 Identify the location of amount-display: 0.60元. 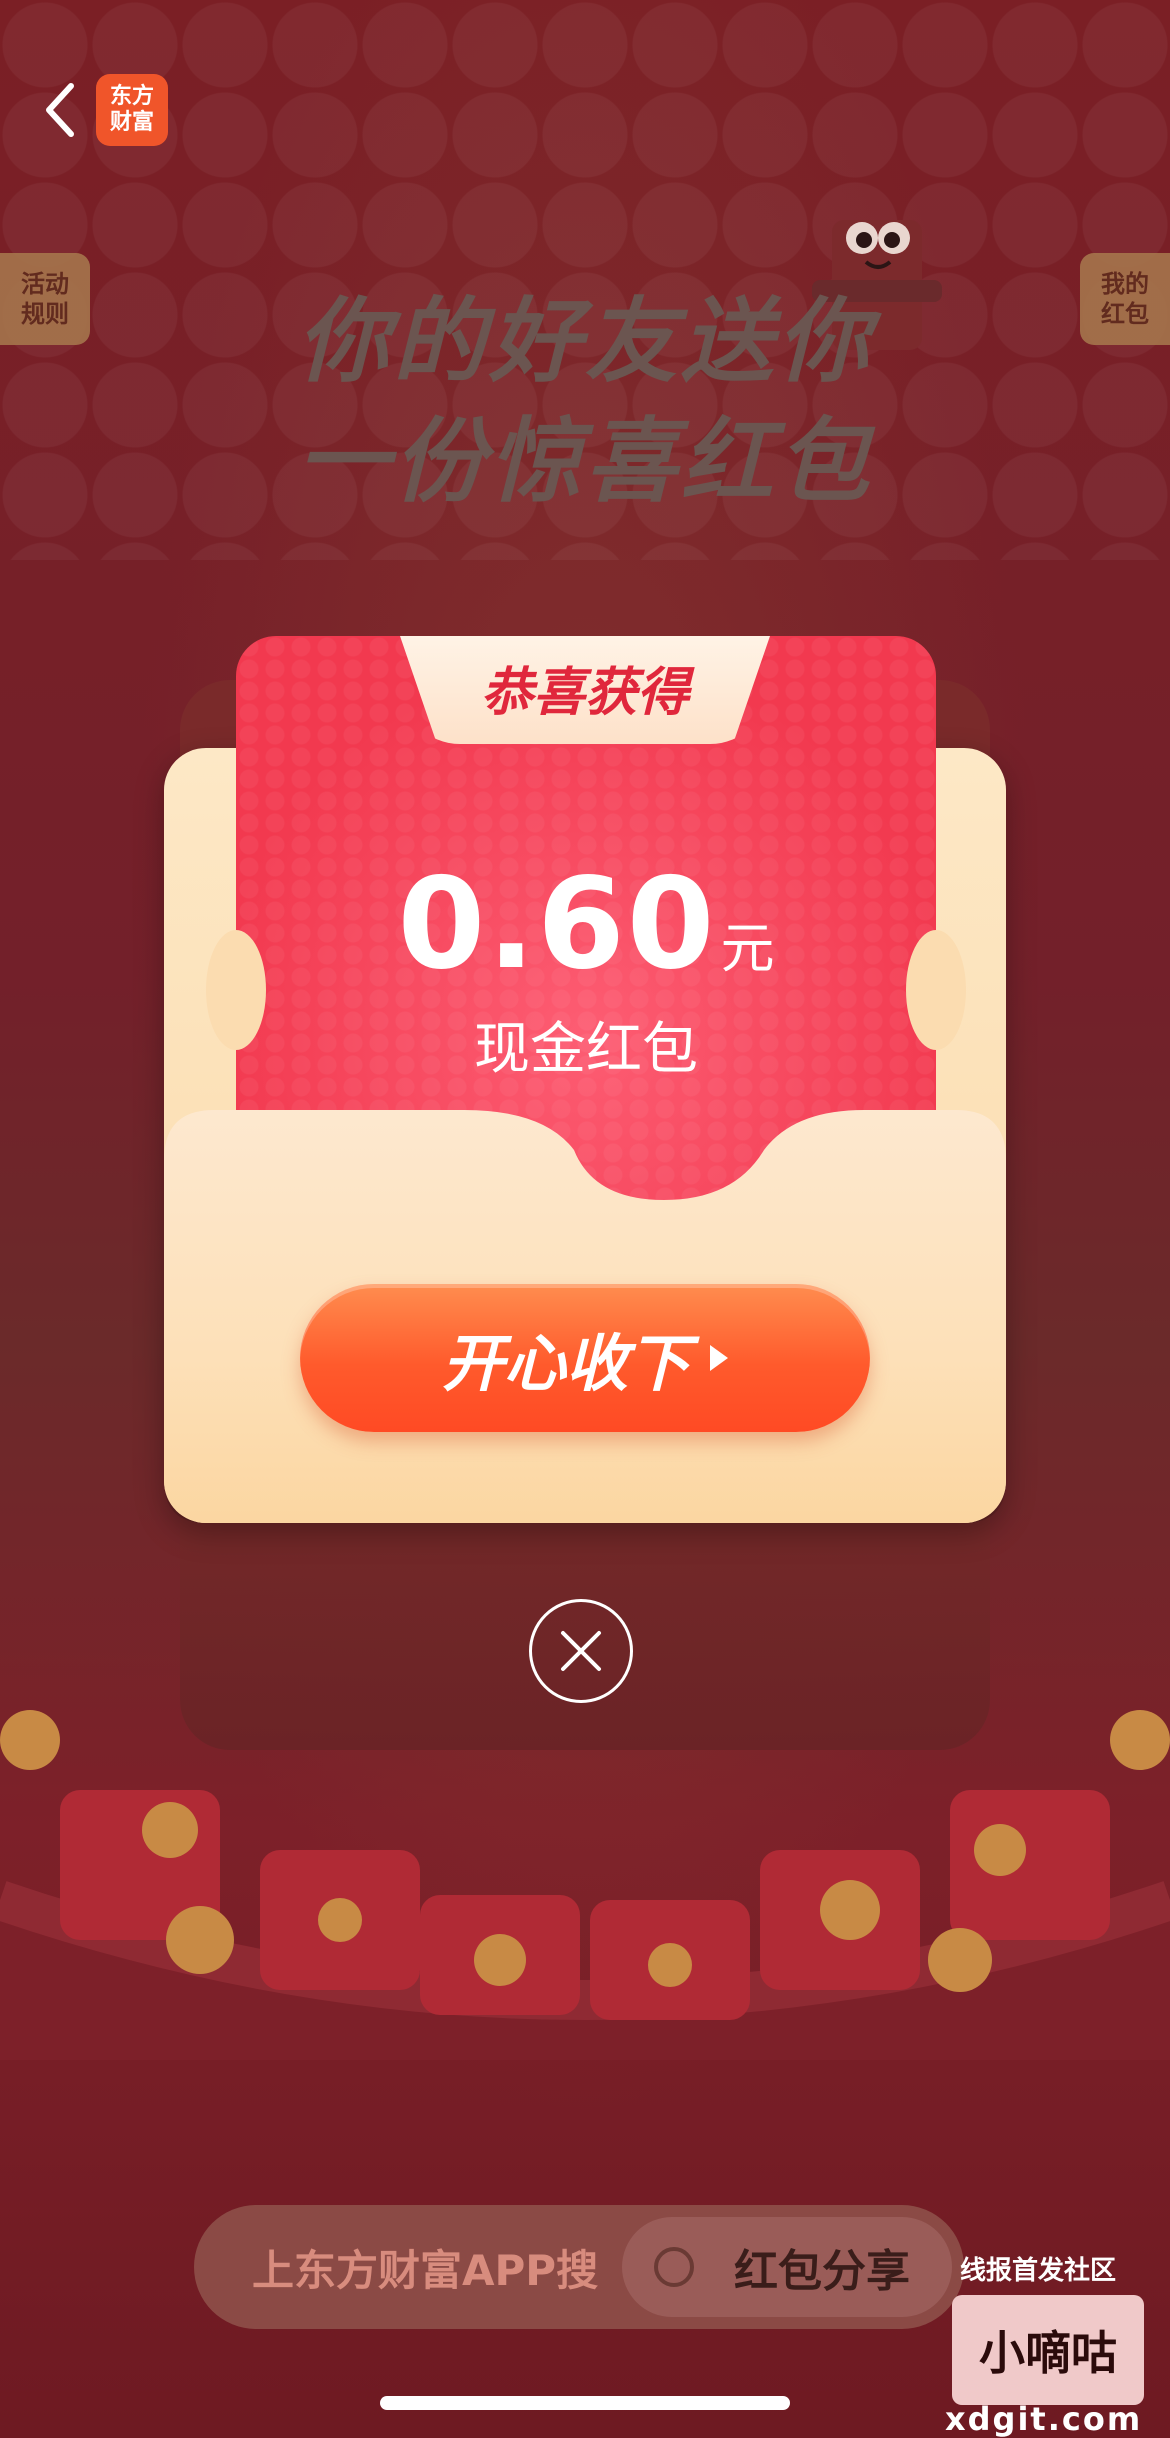
(586, 923).